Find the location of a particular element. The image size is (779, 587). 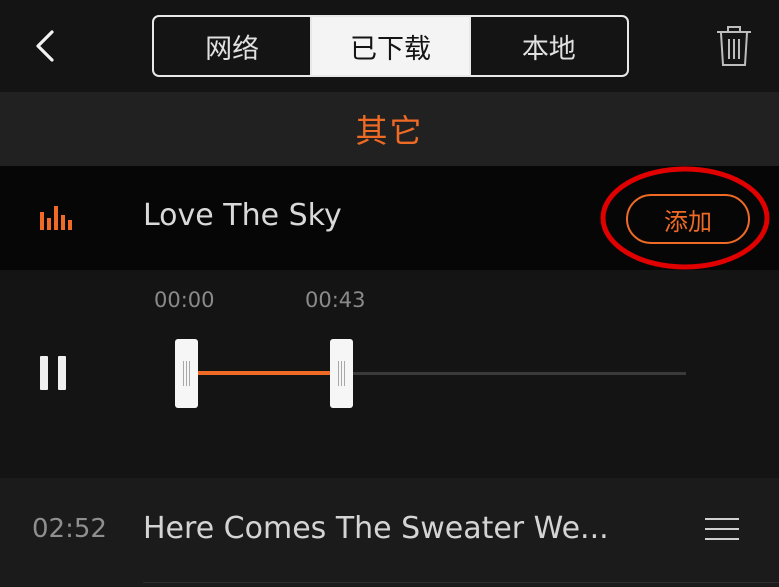

tab-downloaded: 已下载 is located at coordinates (391, 46).